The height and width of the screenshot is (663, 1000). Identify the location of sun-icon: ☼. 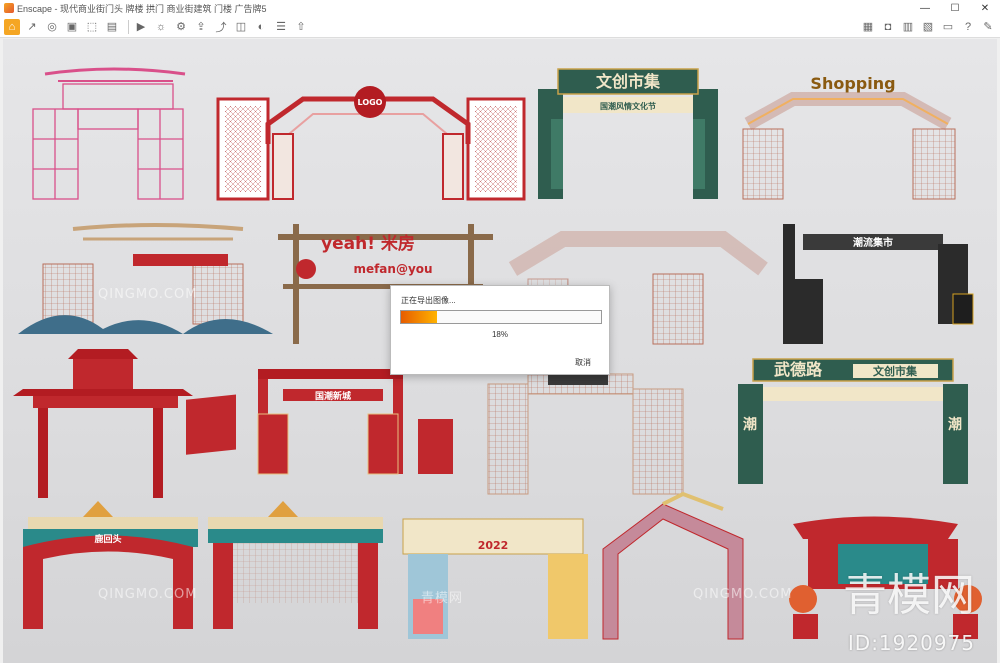
(161, 27).